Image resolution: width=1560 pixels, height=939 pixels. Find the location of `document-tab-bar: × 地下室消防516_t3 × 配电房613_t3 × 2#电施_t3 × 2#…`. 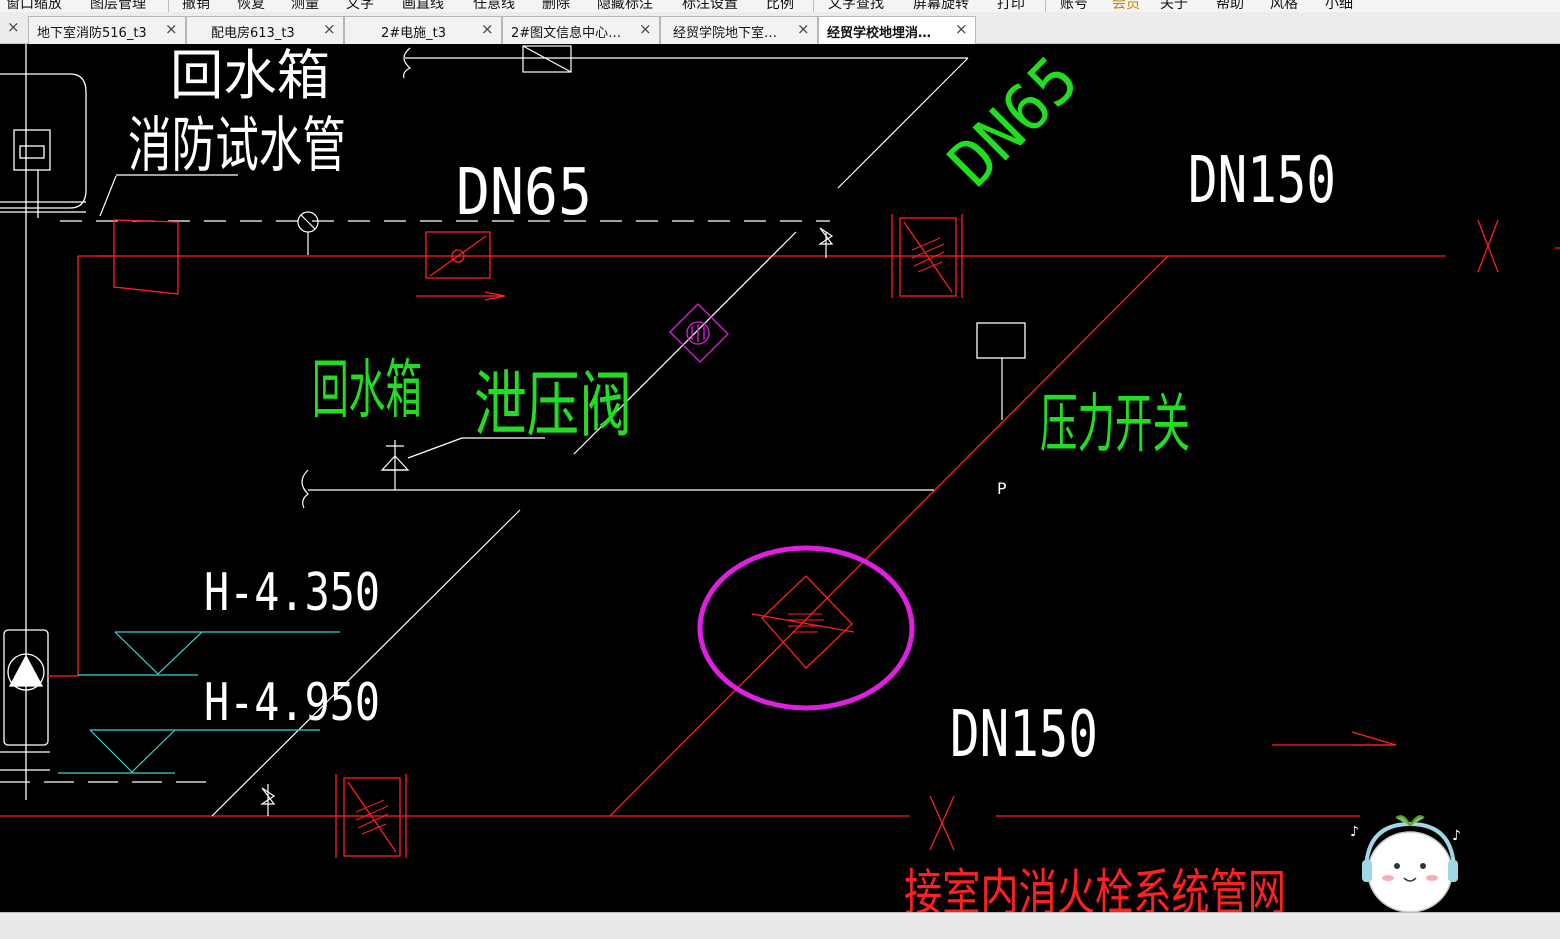

document-tab-bar: × 地下室消防516_t3 × 配电房613_t3 × 2#电施_t3 × 2#… is located at coordinates (780, 28).